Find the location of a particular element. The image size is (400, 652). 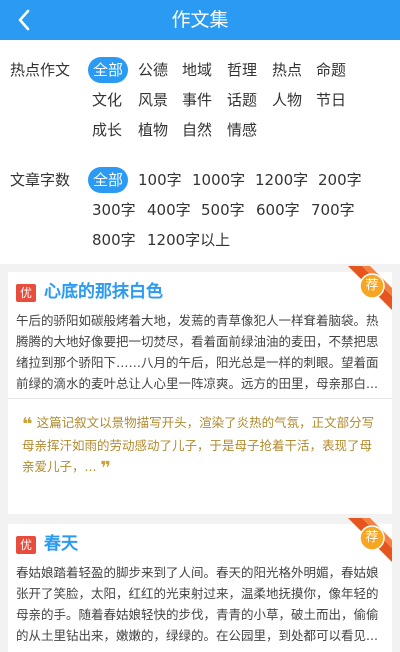

hot-chip-nature: 自然 is located at coordinates (197, 130).